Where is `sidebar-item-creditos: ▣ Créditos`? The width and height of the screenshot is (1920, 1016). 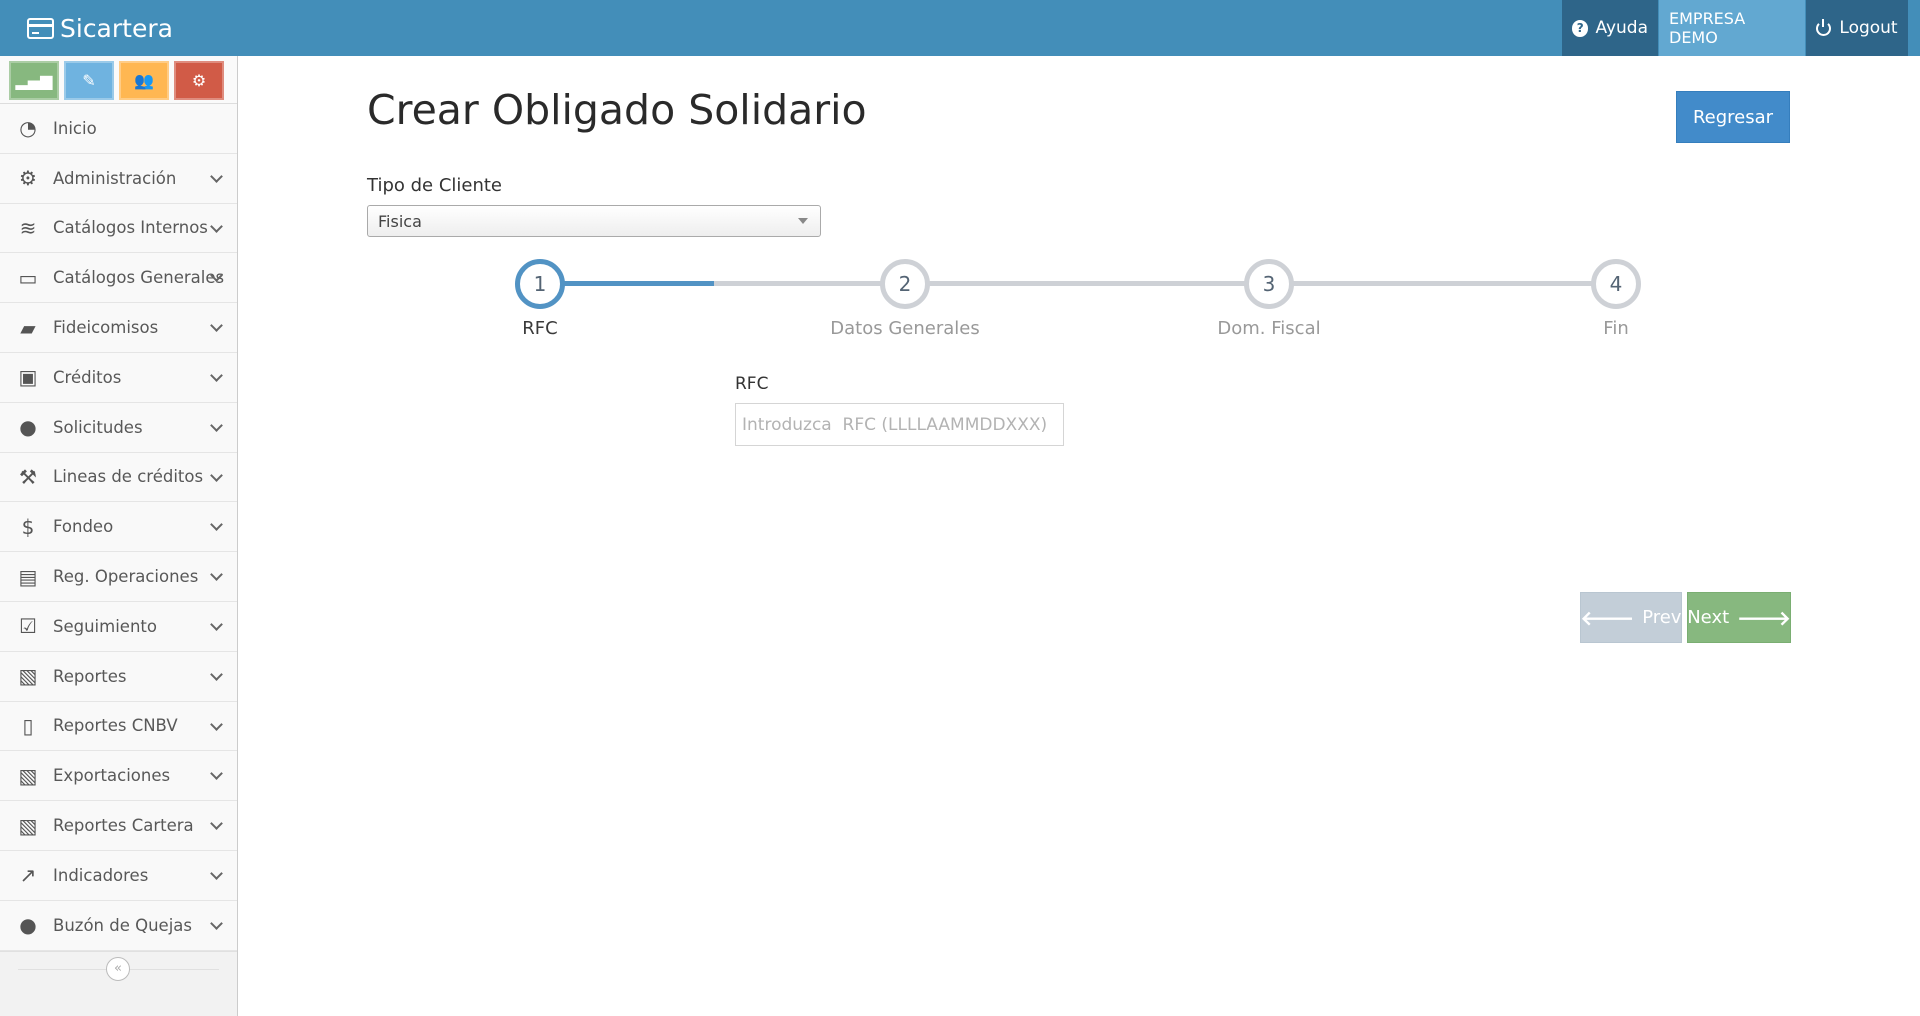 sidebar-item-creditos: ▣ Créditos is located at coordinates (118, 377).